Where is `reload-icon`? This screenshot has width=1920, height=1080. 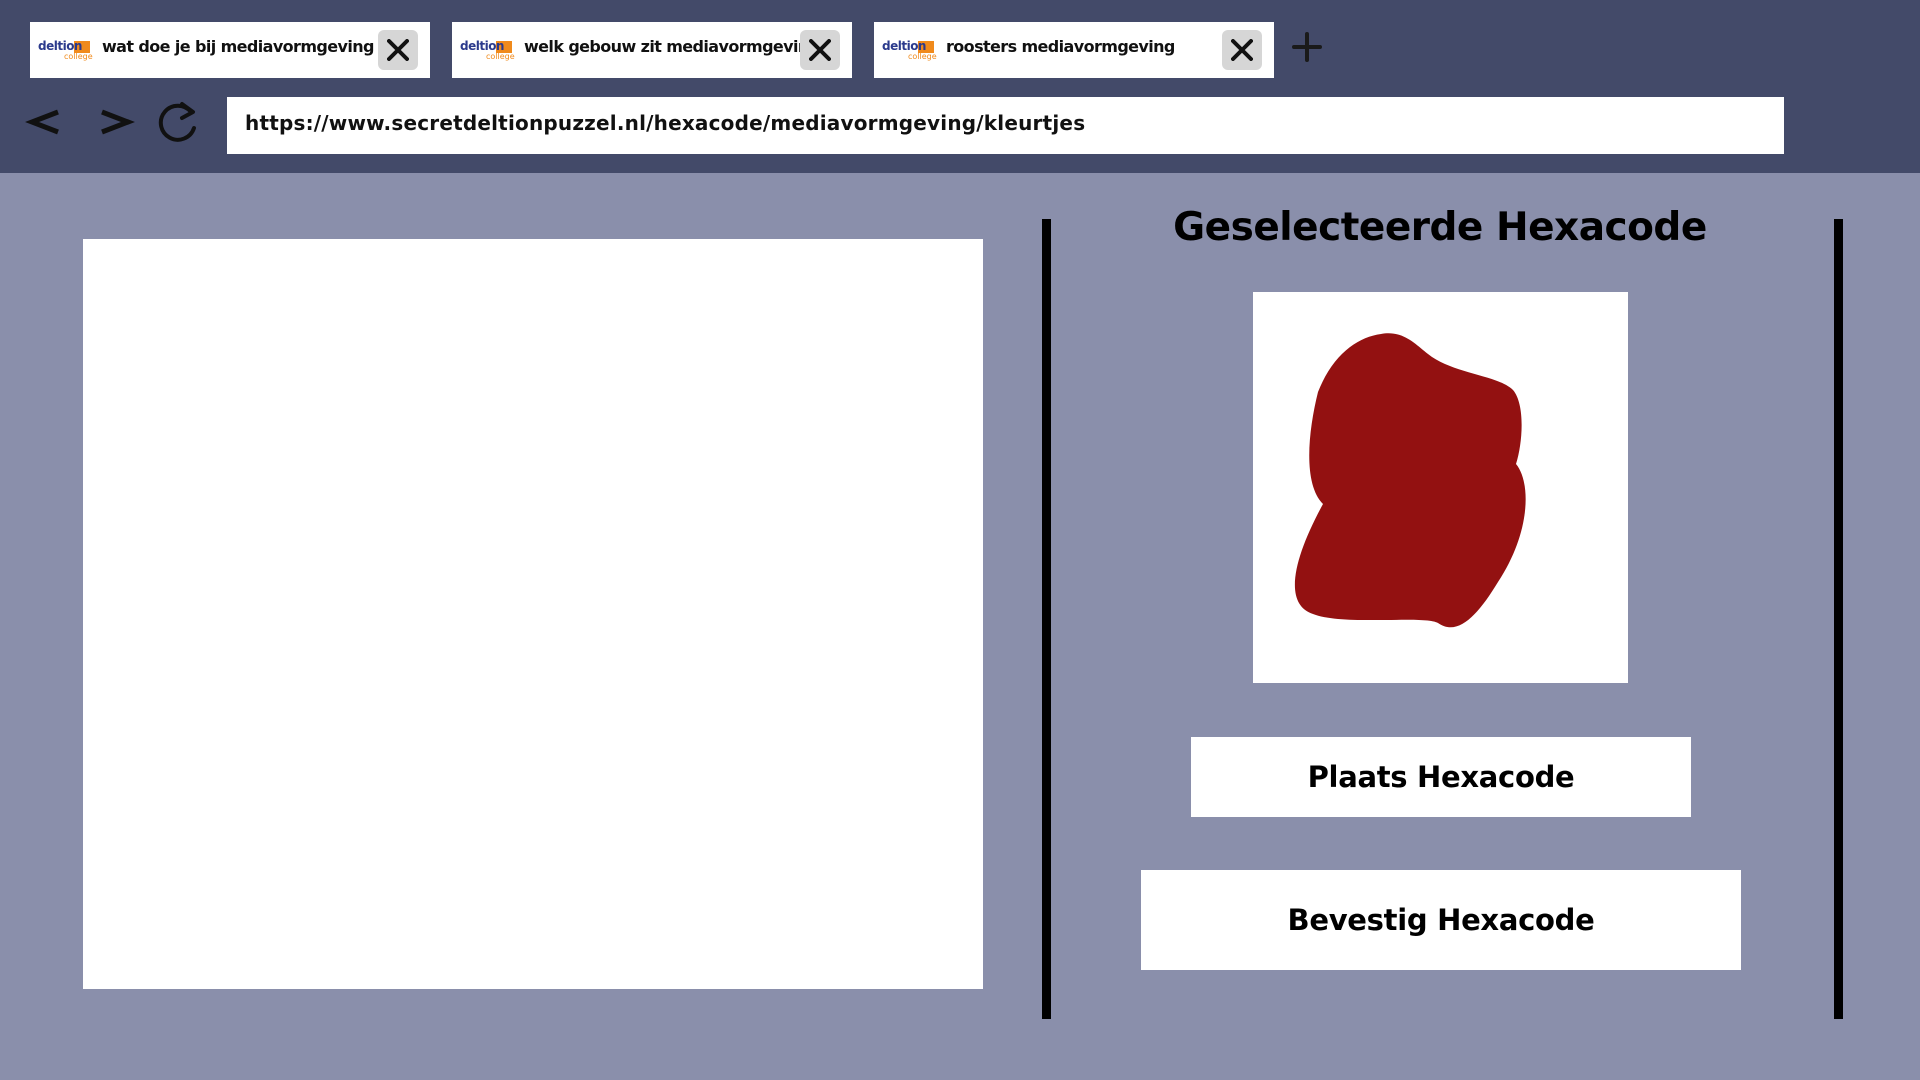 reload-icon is located at coordinates (178, 122).